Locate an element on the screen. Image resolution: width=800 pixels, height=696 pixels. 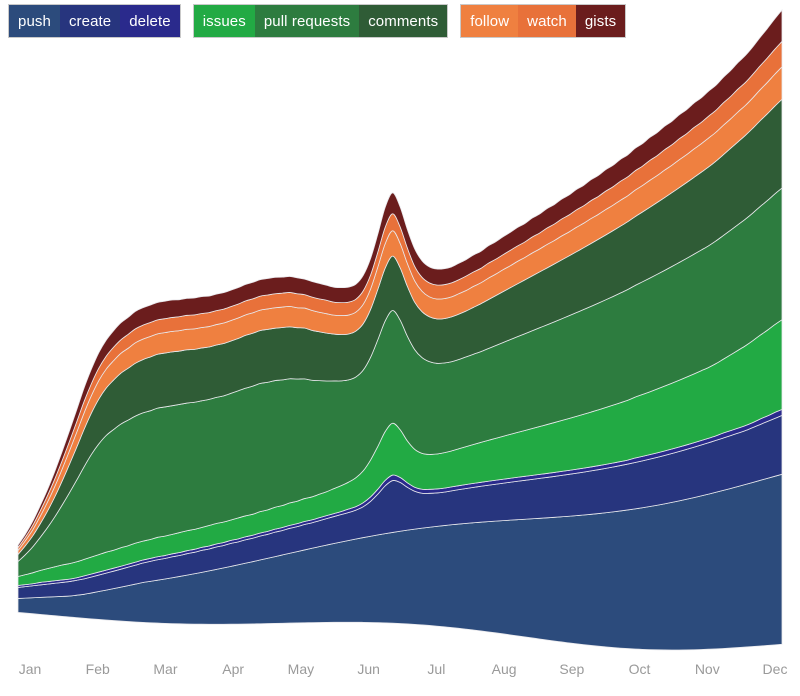
legend-item-follow: follow is located at coordinates (490, 21).